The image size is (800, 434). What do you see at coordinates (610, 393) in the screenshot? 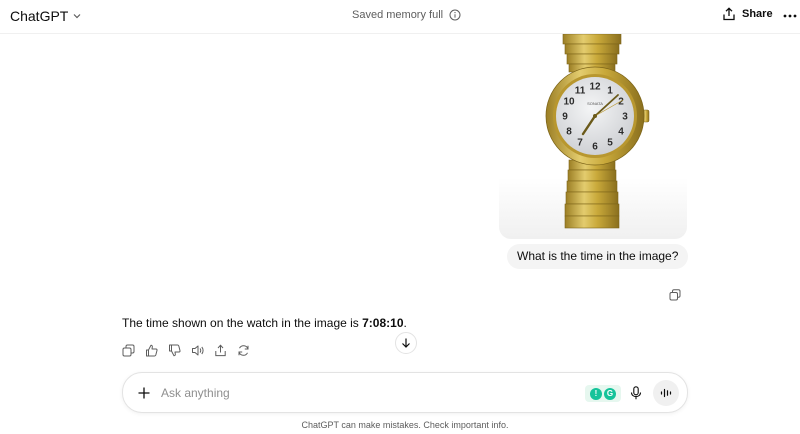
I see `grammarly-badge: G` at bounding box center [610, 393].